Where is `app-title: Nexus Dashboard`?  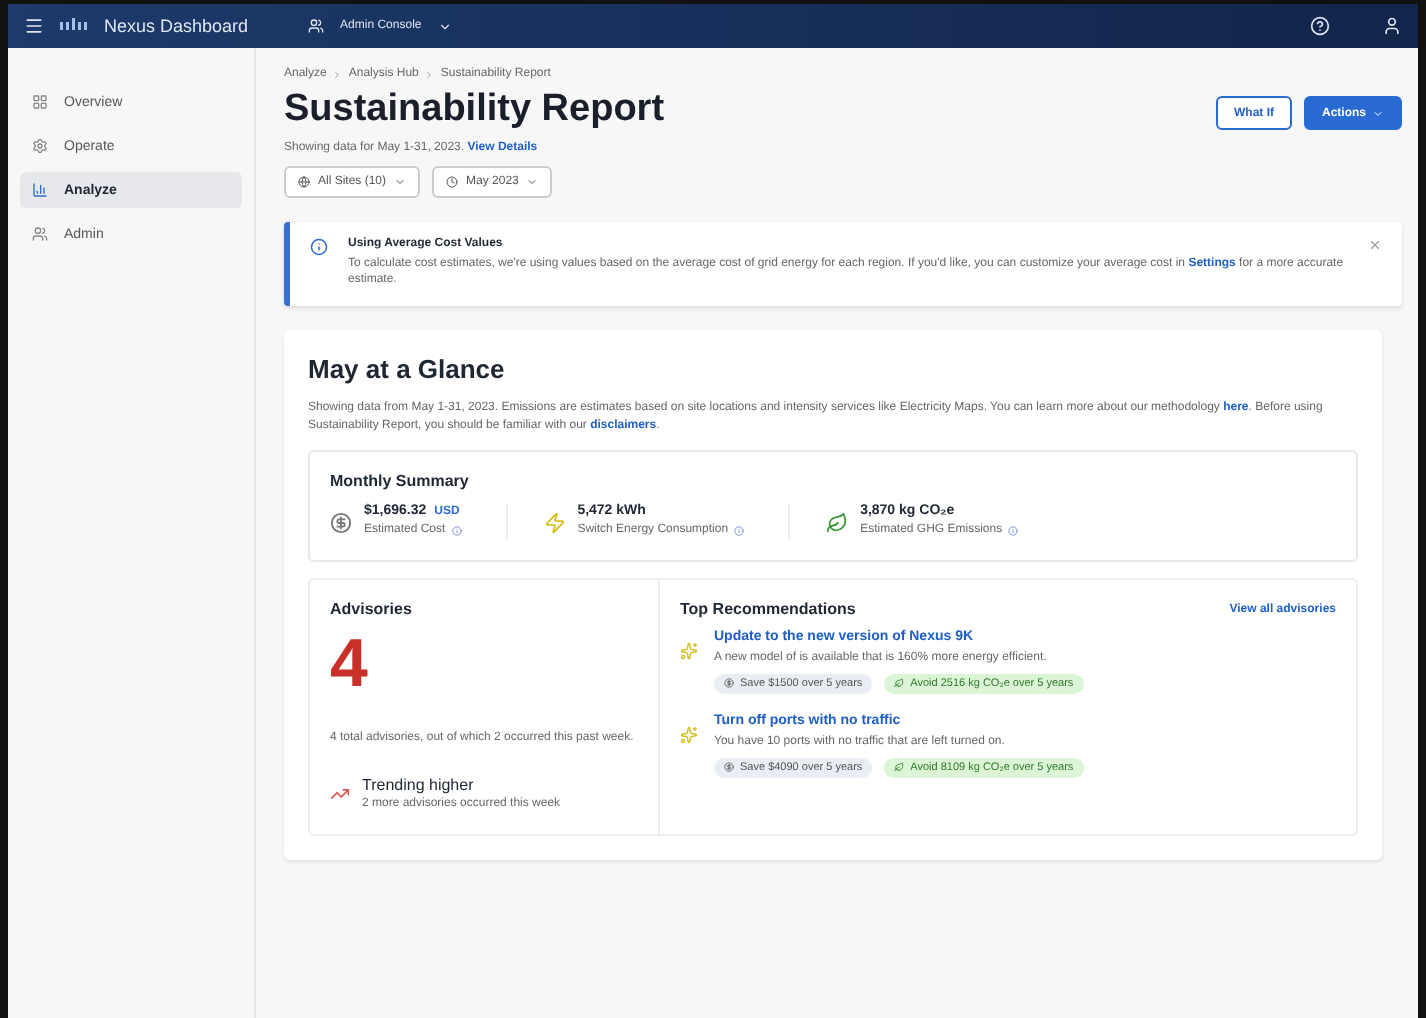
app-title: Nexus Dashboard is located at coordinates (176, 26).